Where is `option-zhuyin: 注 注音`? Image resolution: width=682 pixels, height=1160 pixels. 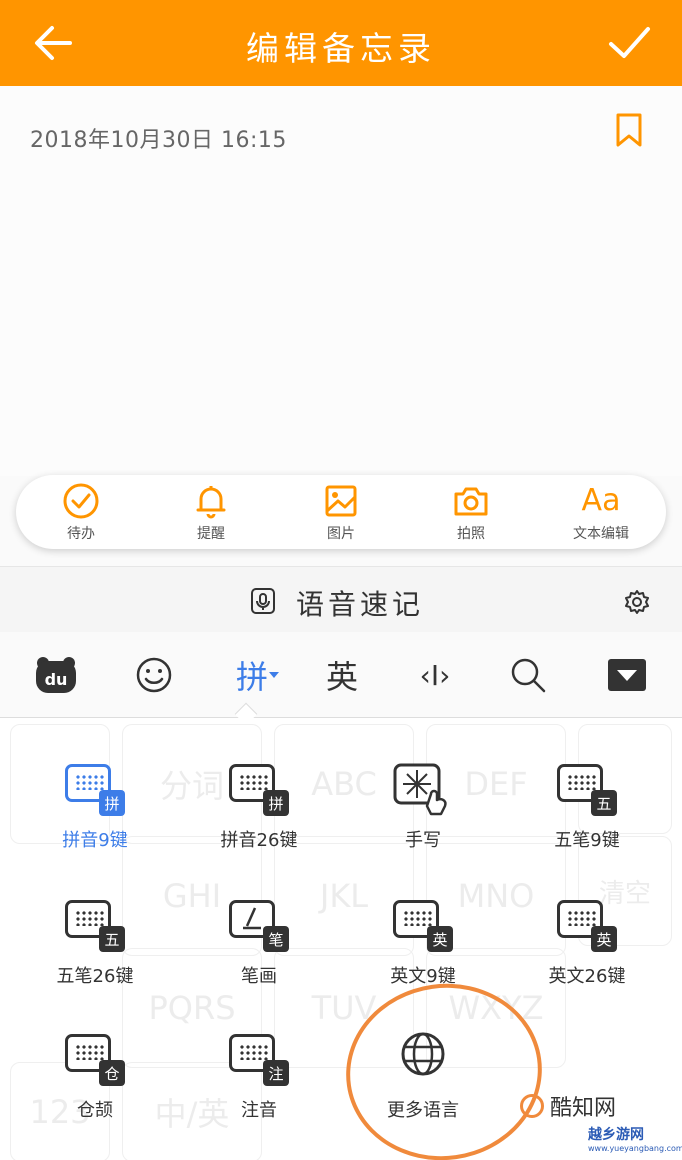
option-zhuyin: 注 注音 is located at coordinates (259, 1076).